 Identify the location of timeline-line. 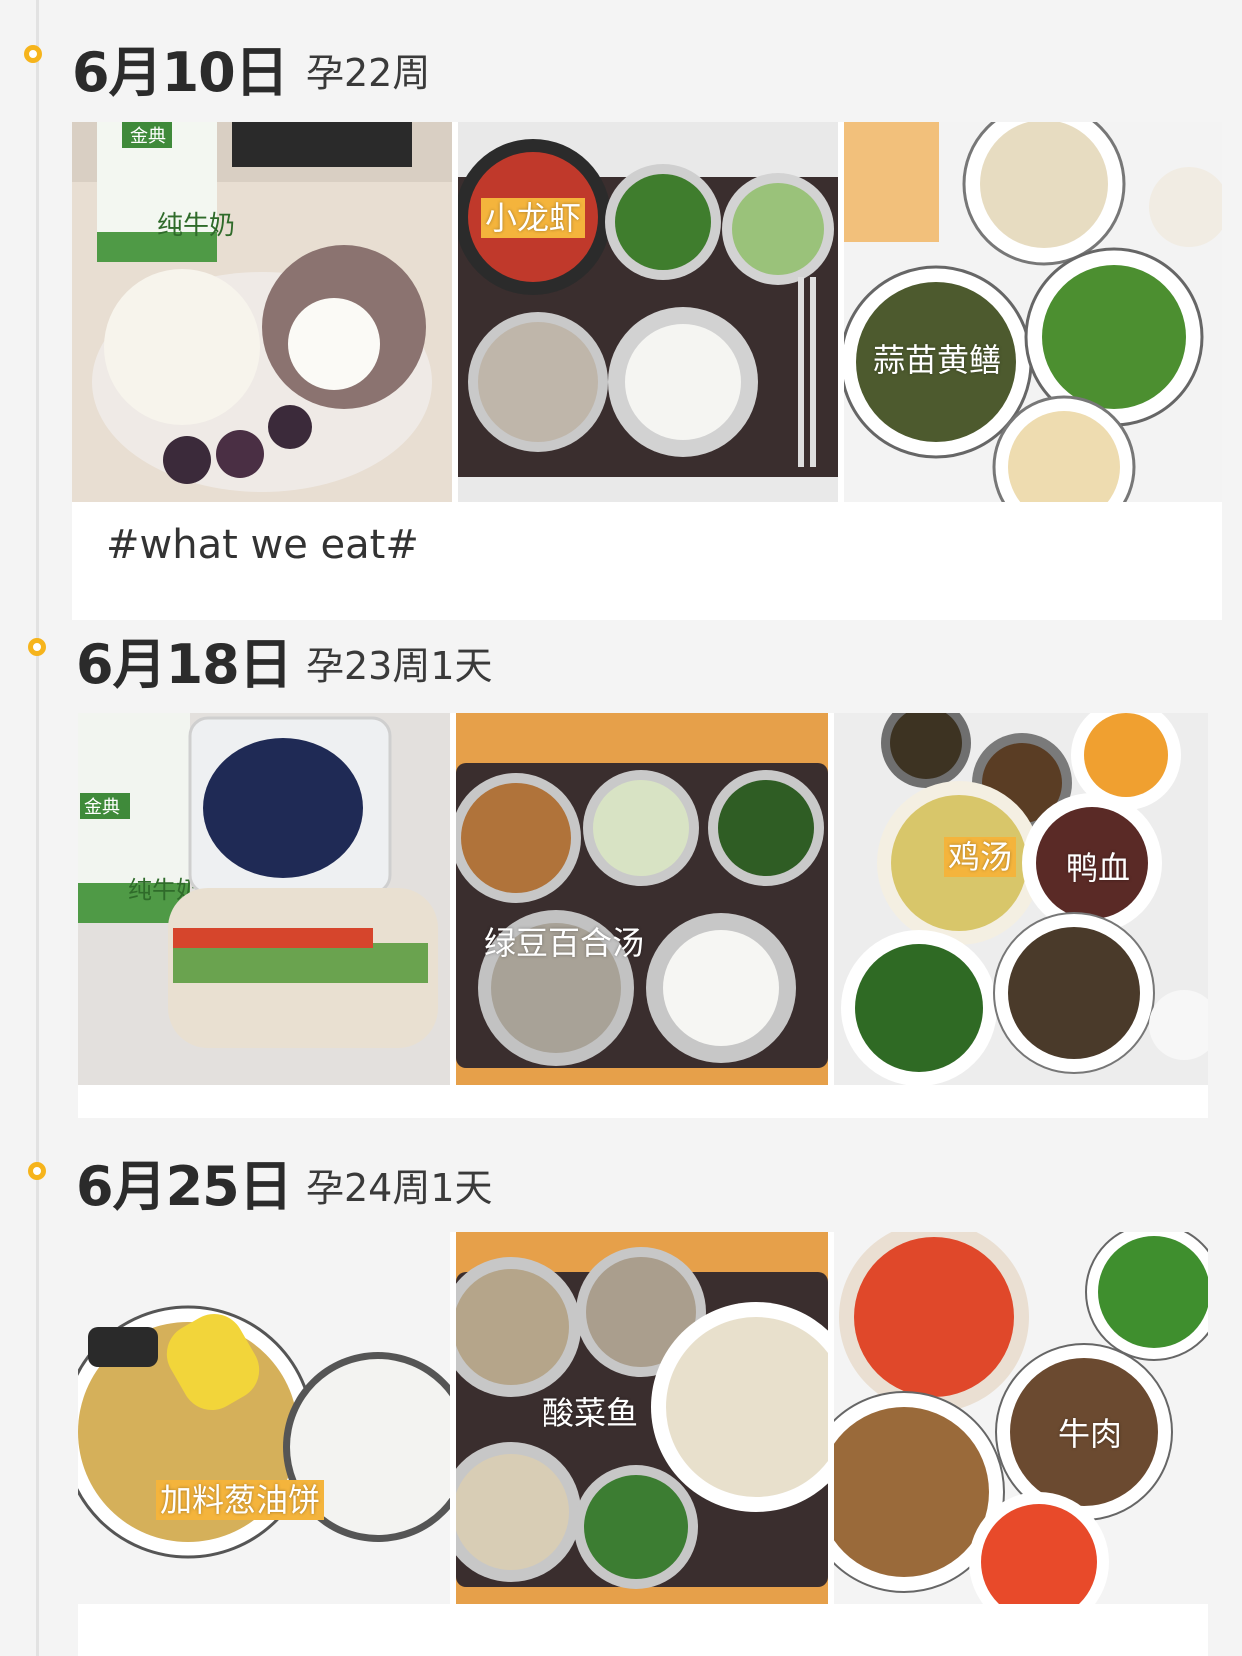
(37, 828).